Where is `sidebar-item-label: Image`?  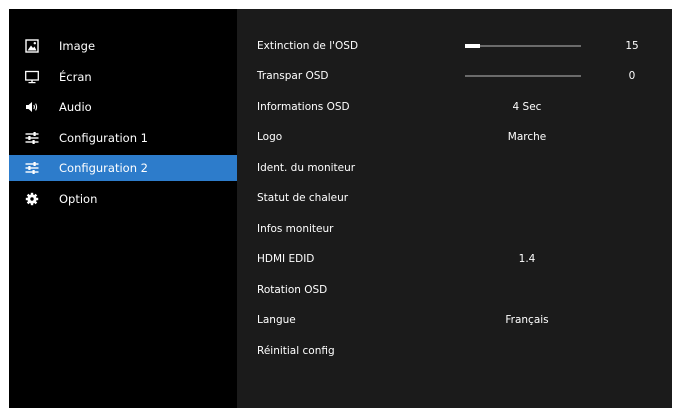 sidebar-item-label: Image is located at coordinates (77, 46).